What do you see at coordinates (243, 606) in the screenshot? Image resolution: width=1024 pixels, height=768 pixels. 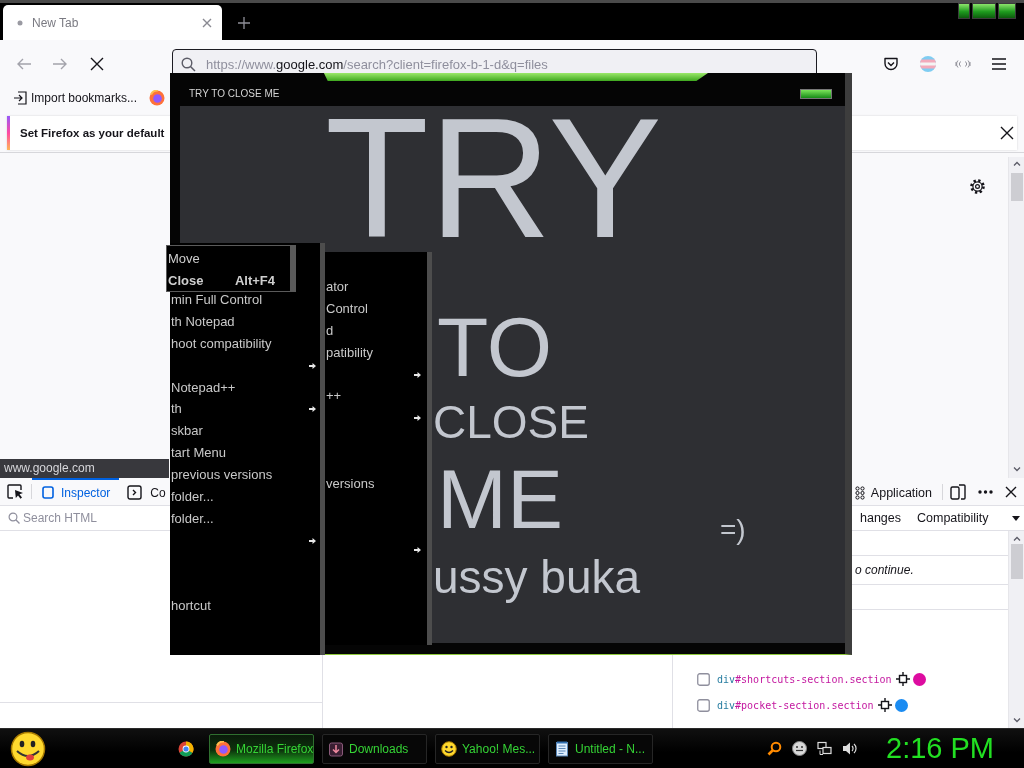 I see `menu-item: hortcut` at bounding box center [243, 606].